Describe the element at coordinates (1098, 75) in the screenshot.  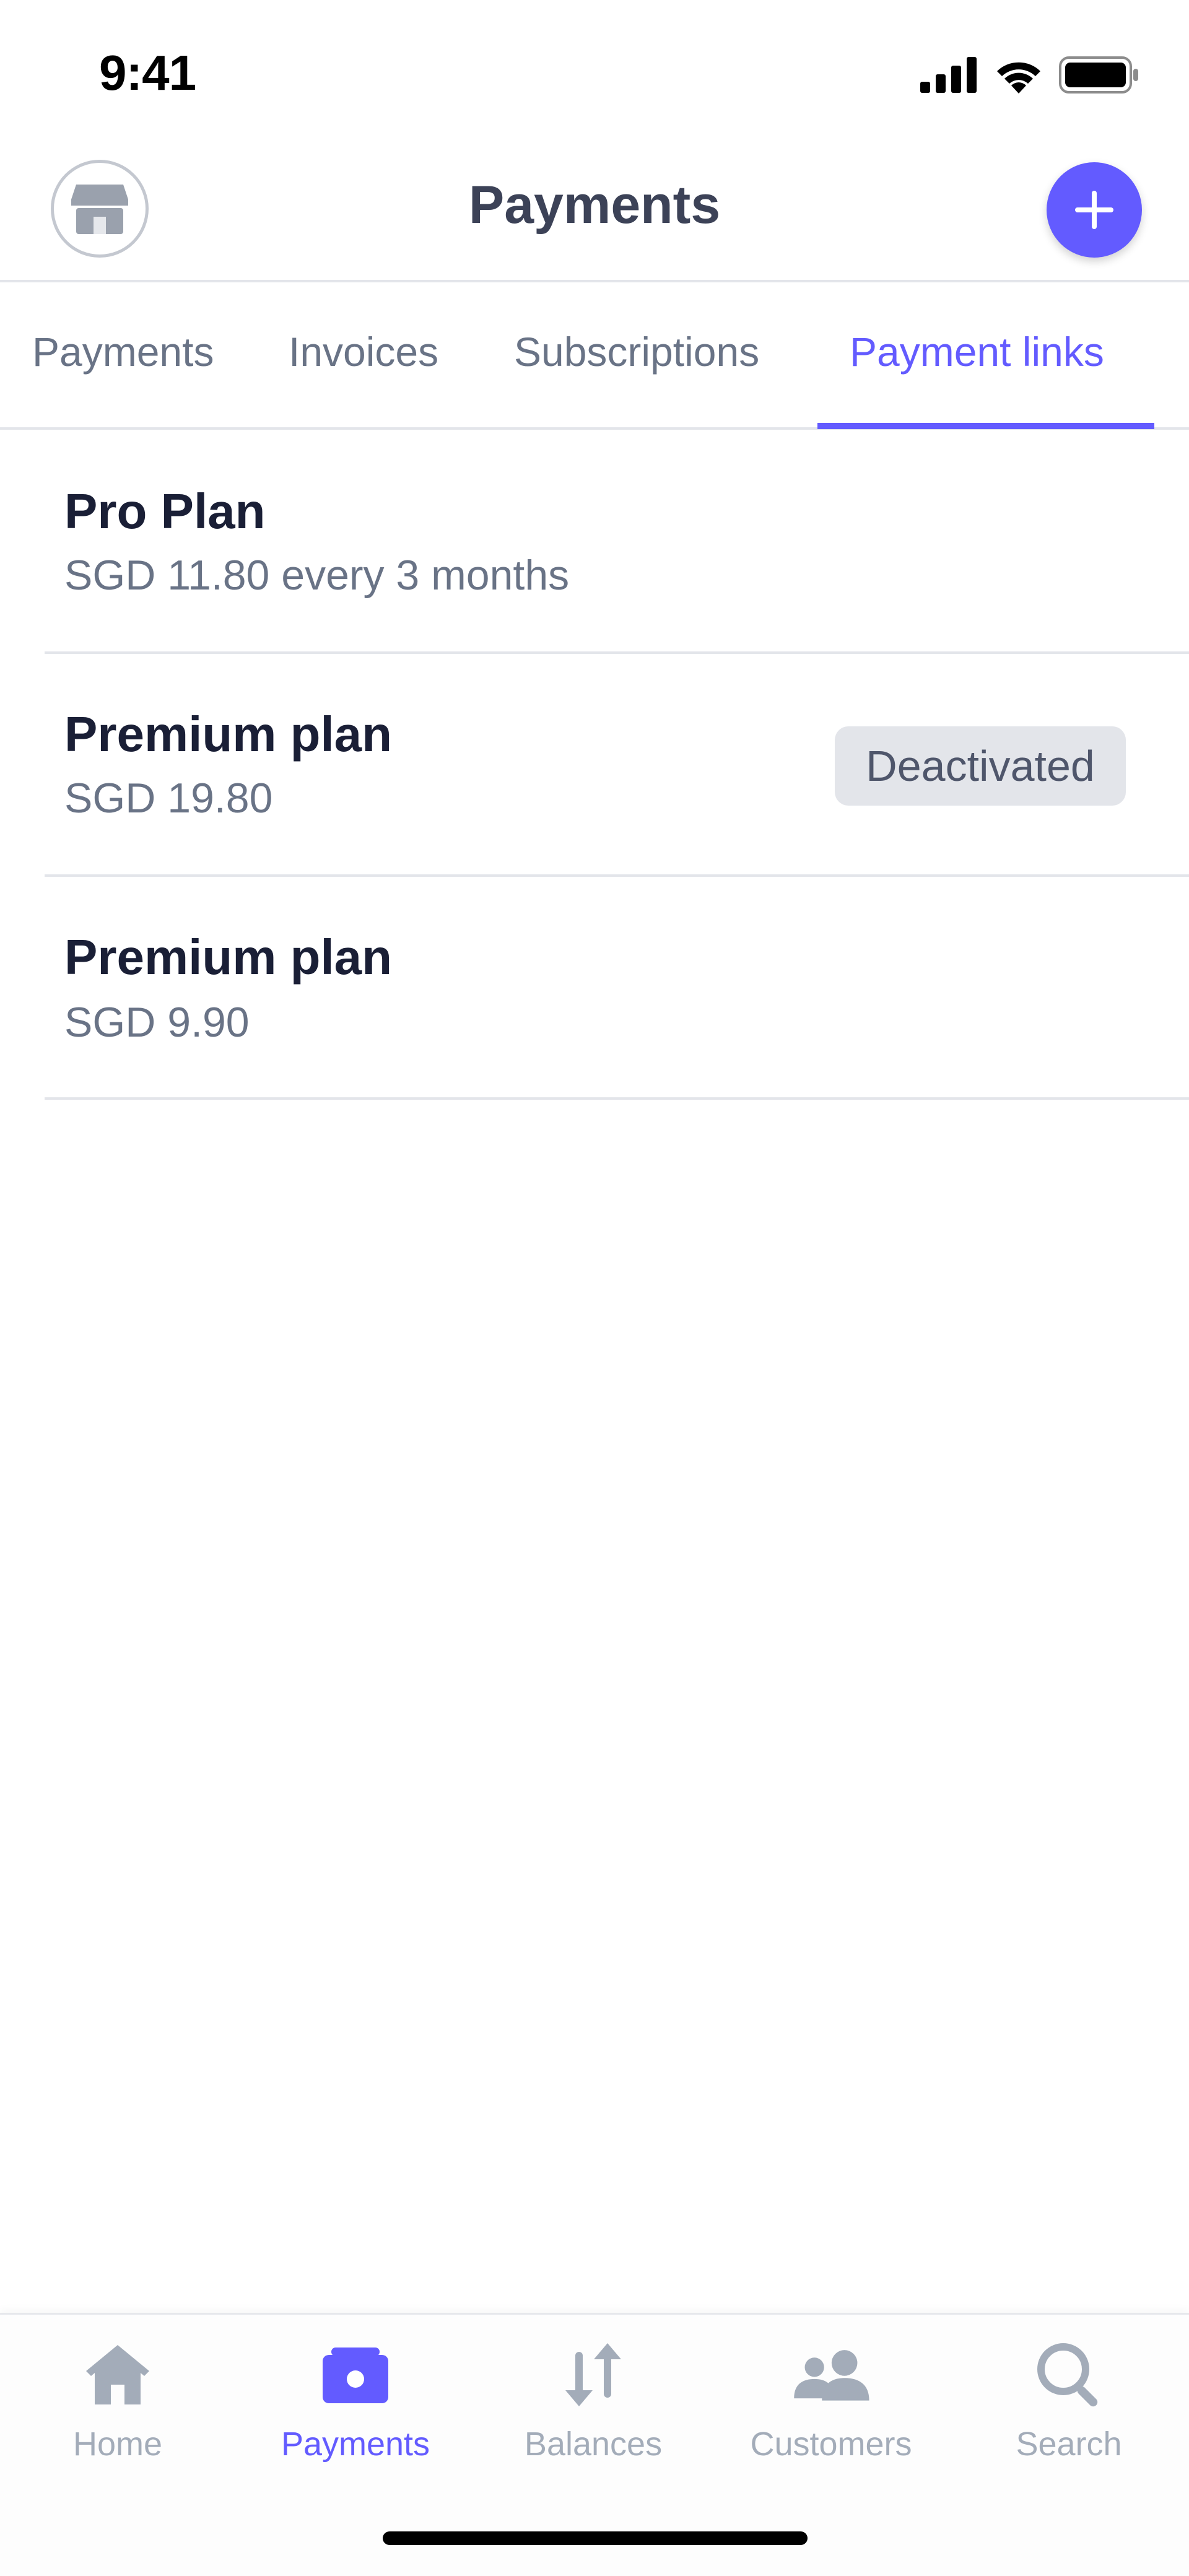
I see `battery-icon` at that location.